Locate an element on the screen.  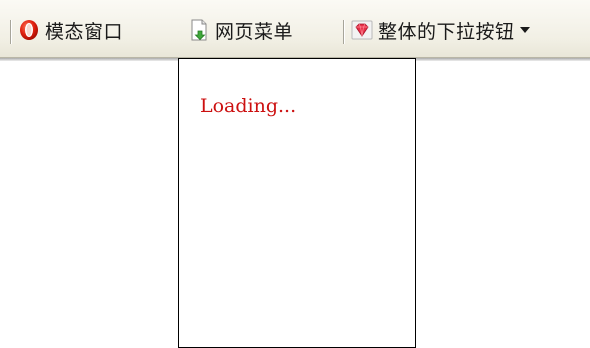
modal-window-button: 模态窗口 is located at coordinates (70, 30).